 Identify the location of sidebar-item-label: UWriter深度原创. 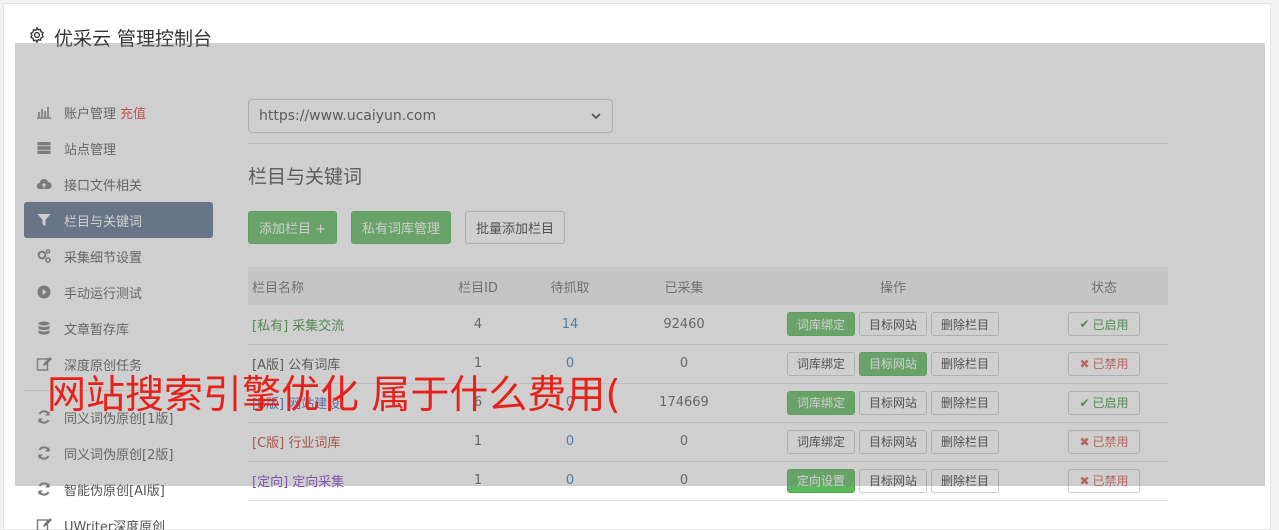
(115, 524).